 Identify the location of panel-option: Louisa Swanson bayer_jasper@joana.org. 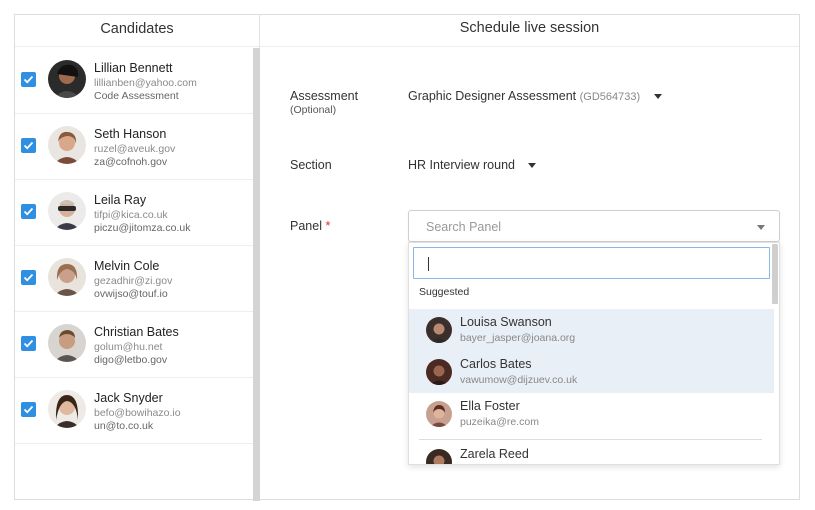
(591, 330).